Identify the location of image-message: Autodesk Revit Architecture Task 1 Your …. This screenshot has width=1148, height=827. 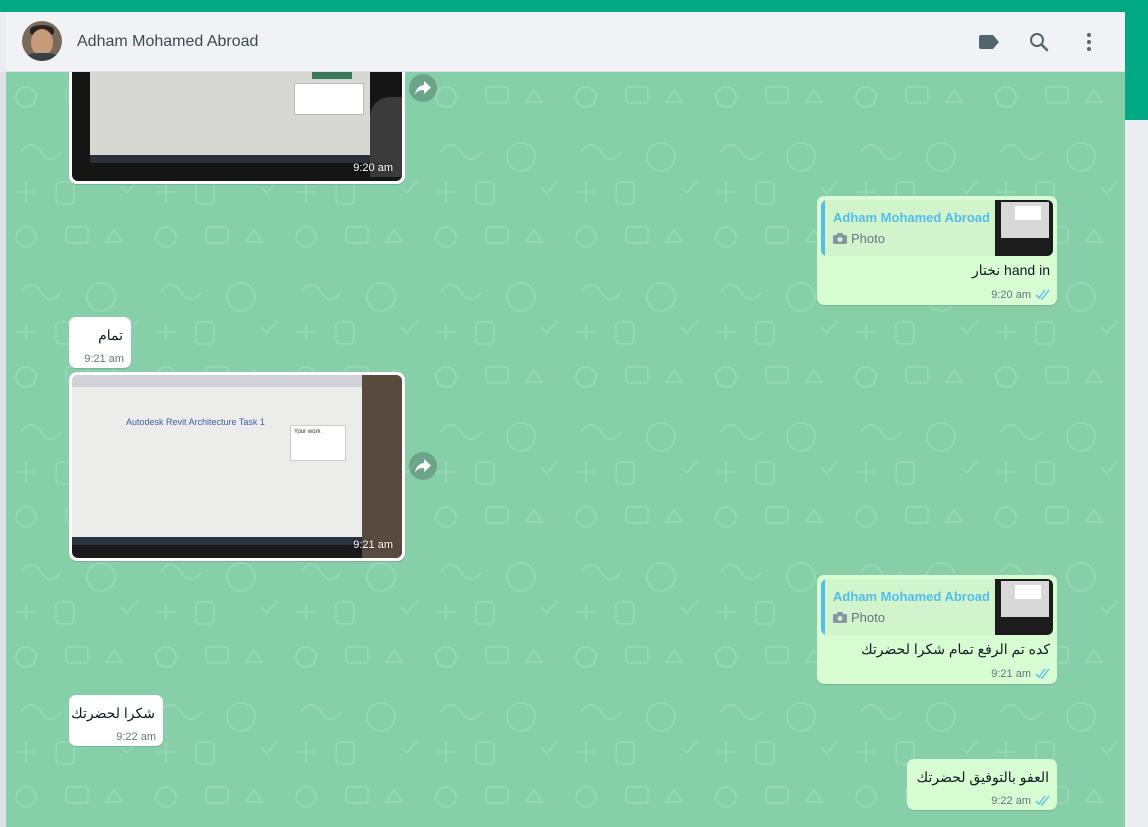
(237, 466).